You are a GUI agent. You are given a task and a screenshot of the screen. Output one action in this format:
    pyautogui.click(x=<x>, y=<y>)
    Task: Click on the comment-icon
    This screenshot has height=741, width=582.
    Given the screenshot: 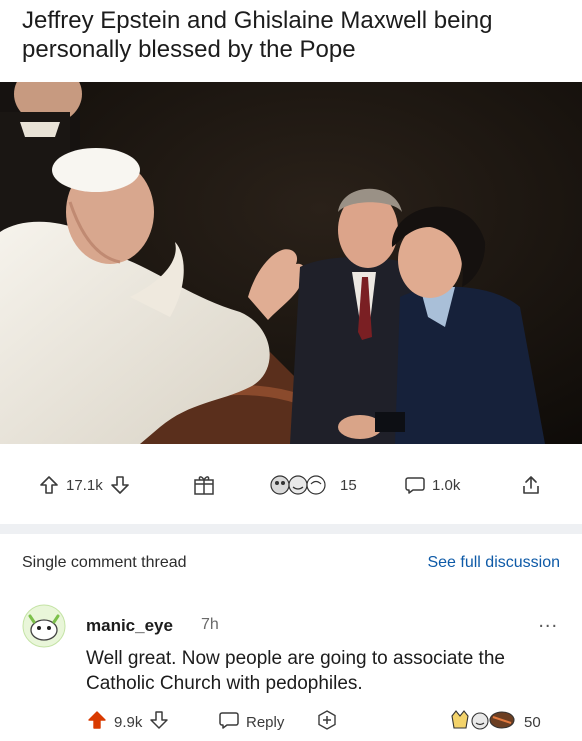 What is the action you would take?
    pyautogui.click(x=415, y=485)
    